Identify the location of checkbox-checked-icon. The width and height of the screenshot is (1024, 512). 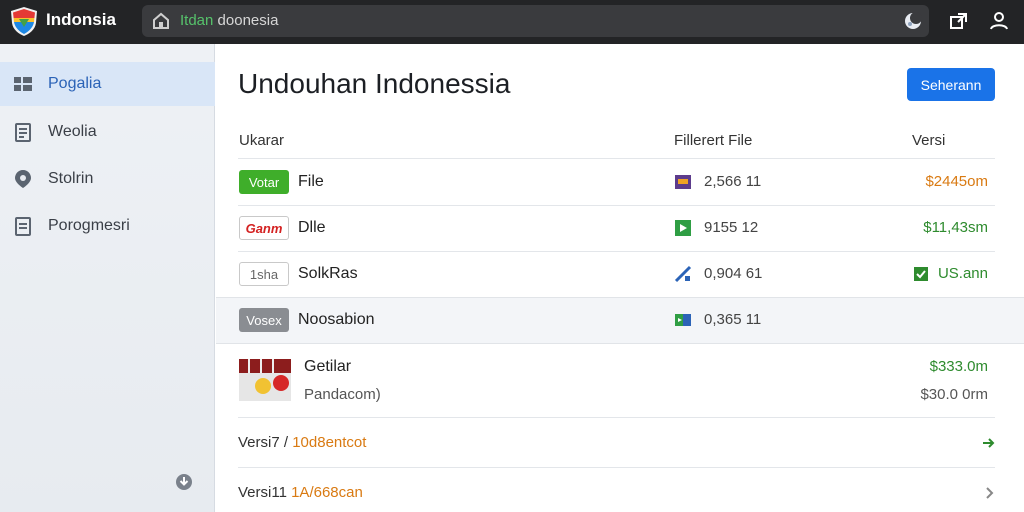
(921, 274).